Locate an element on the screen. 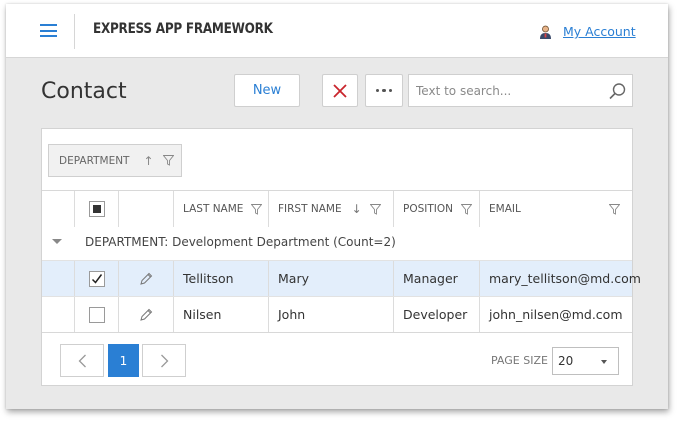  column-header-last-name: LAST NAME is located at coordinates (220, 209).